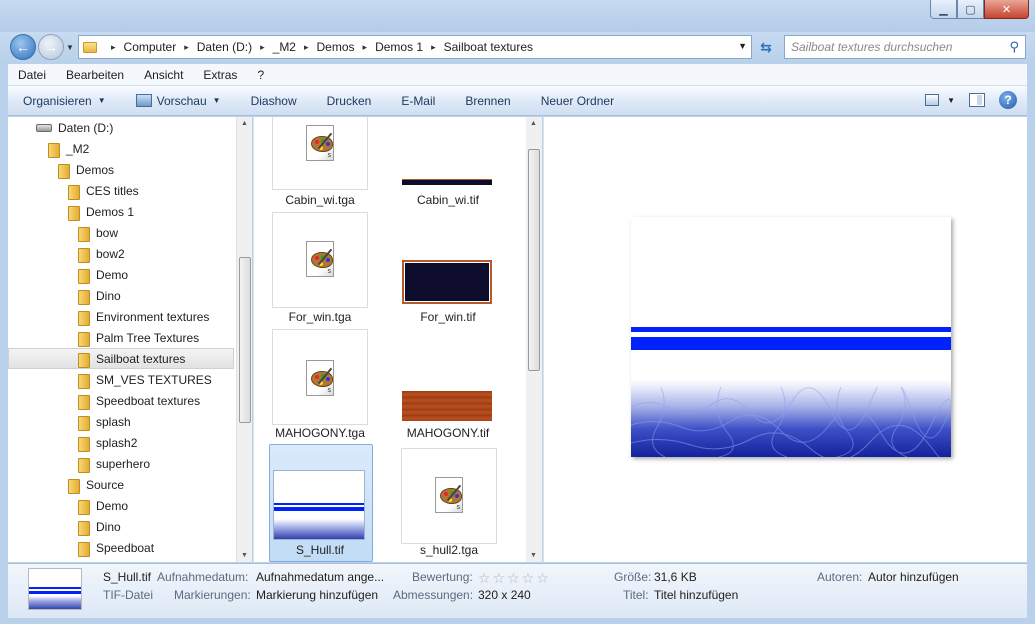 The height and width of the screenshot is (624, 1035). Describe the element at coordinates (791, 422) in the screenshot. I see `water-caustics-pattern` at that location.